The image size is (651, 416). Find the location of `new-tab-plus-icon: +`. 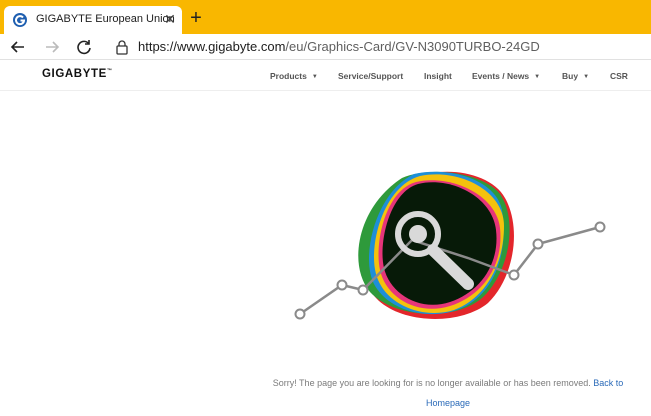

new-tab-plus-icon: + is located at coordinates (196, 18).